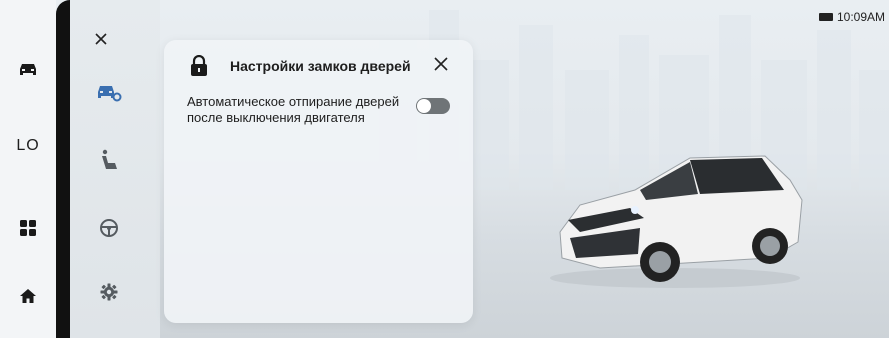 The width and height of the screenshot is (889, 338). What do you see at coordinates (676, 221) in the screenshot?
I see `car-image` at bounding box center [676, 221].